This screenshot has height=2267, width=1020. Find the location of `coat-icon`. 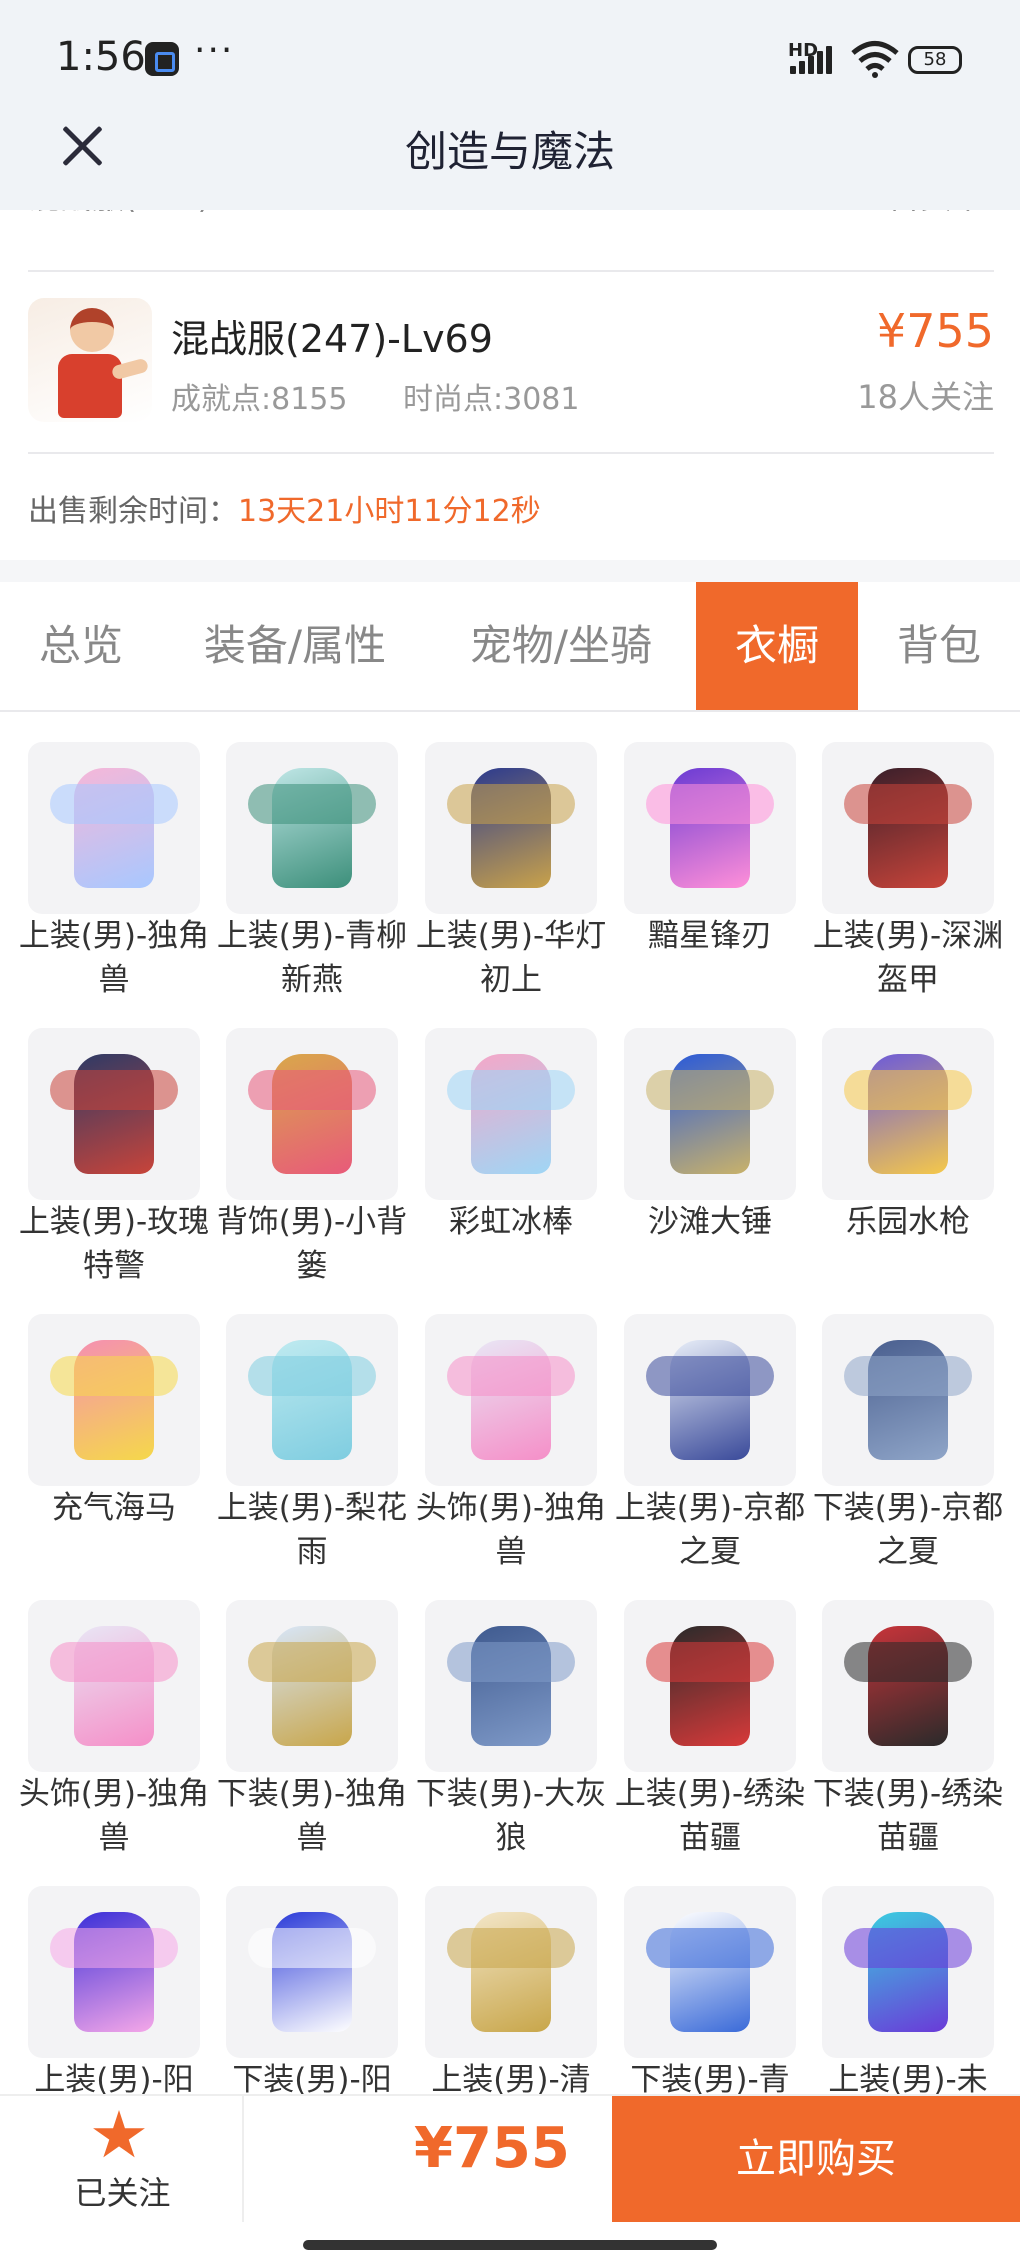

coat-icon is located at coordinates (511, 828).